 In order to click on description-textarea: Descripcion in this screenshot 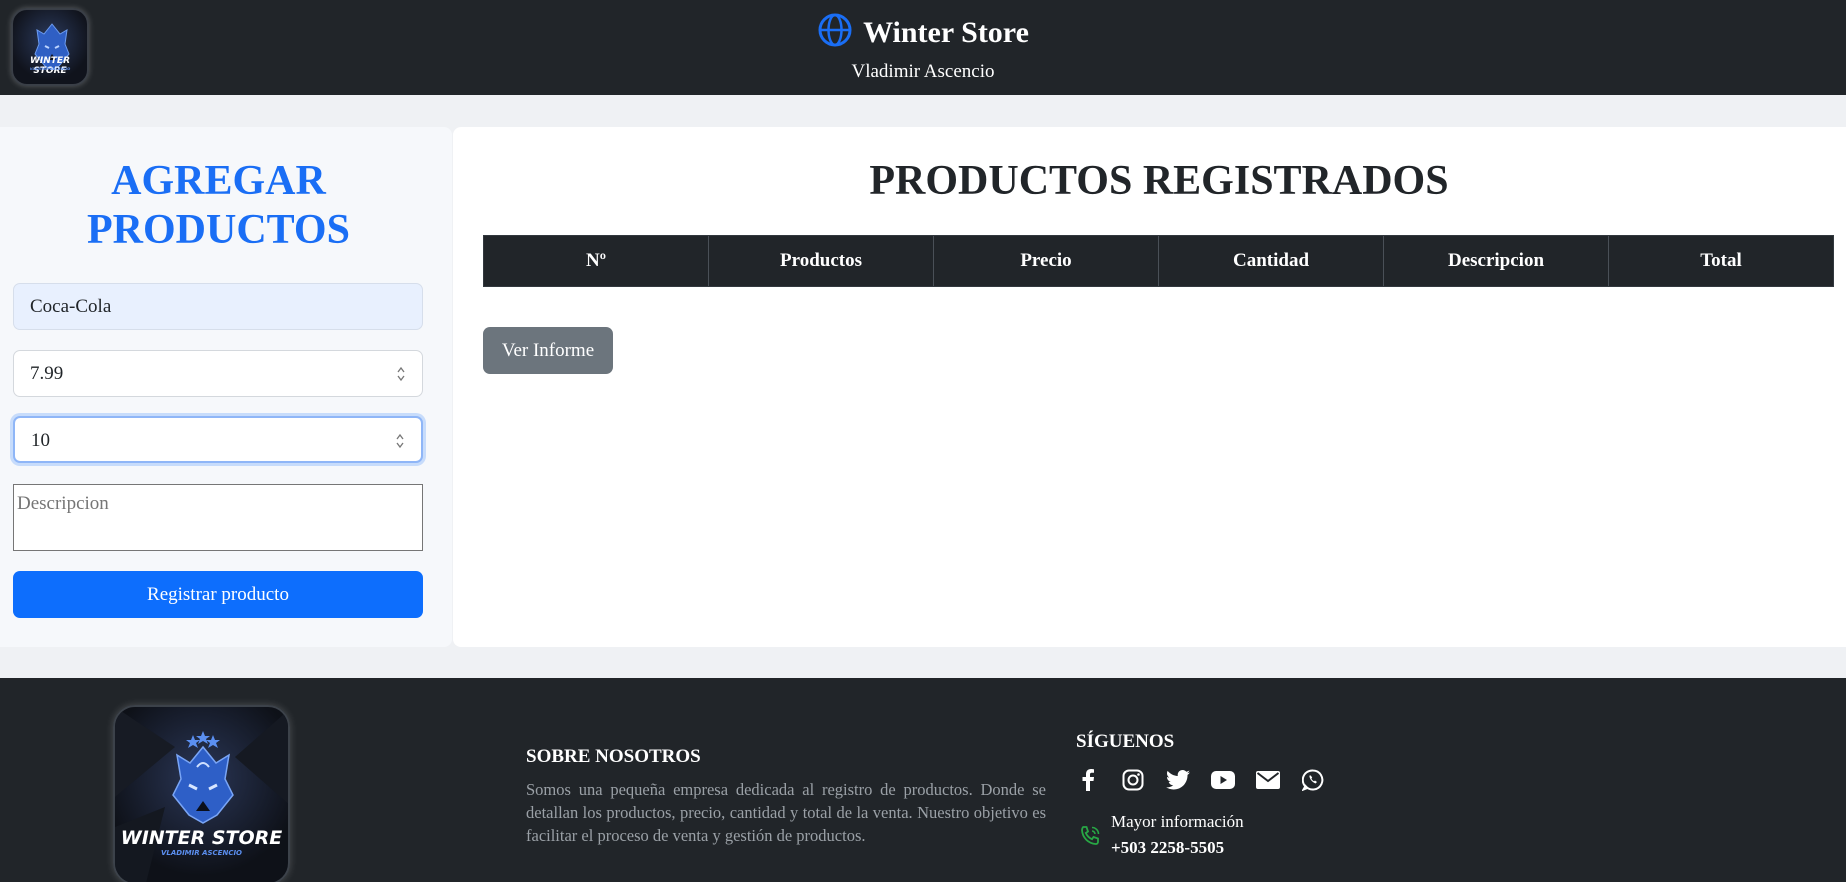, I will do `click(218, 517)`.